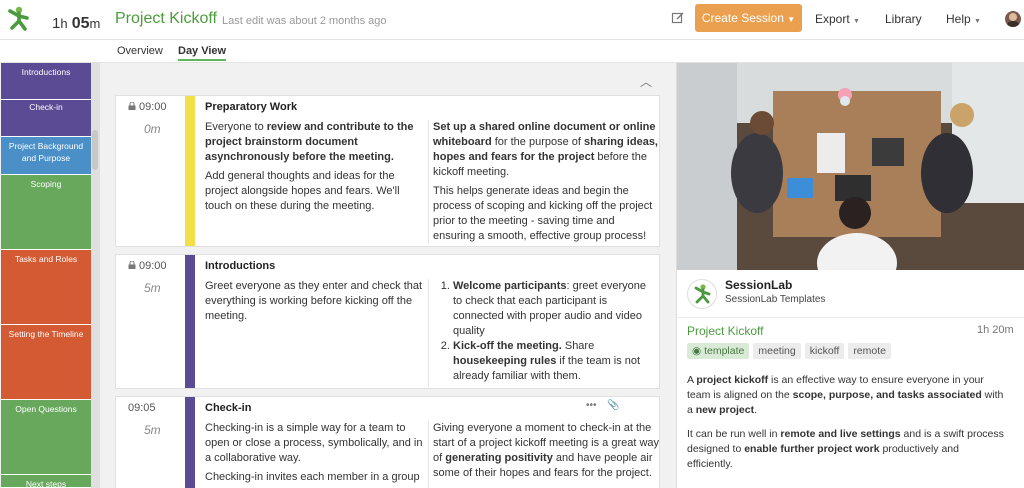 The height and width of the screenshot is (488, 1024). What do you see at coordinates (46, 259) in the screenshot?
I see `sidebar-block-label: Tasks and Roles` at bounding box center [46, 259].